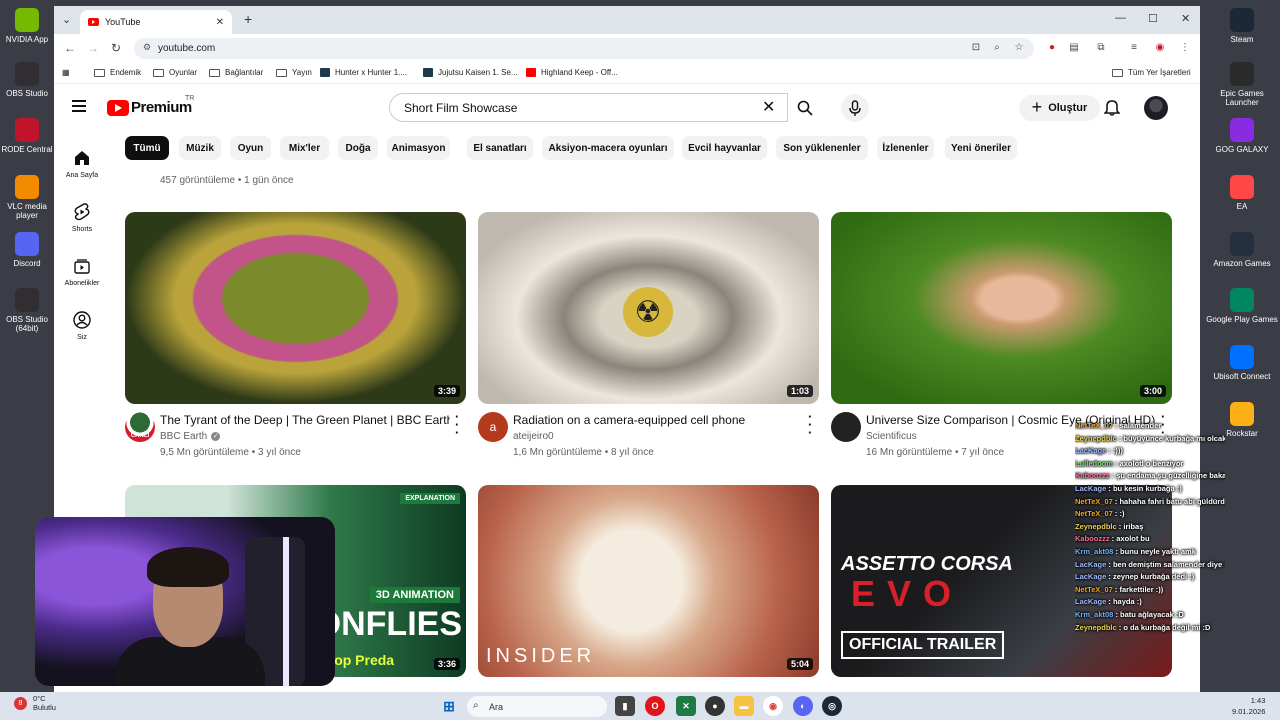 This screenshot has height=720, width=1280. I want to click on site-info-icon: ⚙, so click(147, 47).